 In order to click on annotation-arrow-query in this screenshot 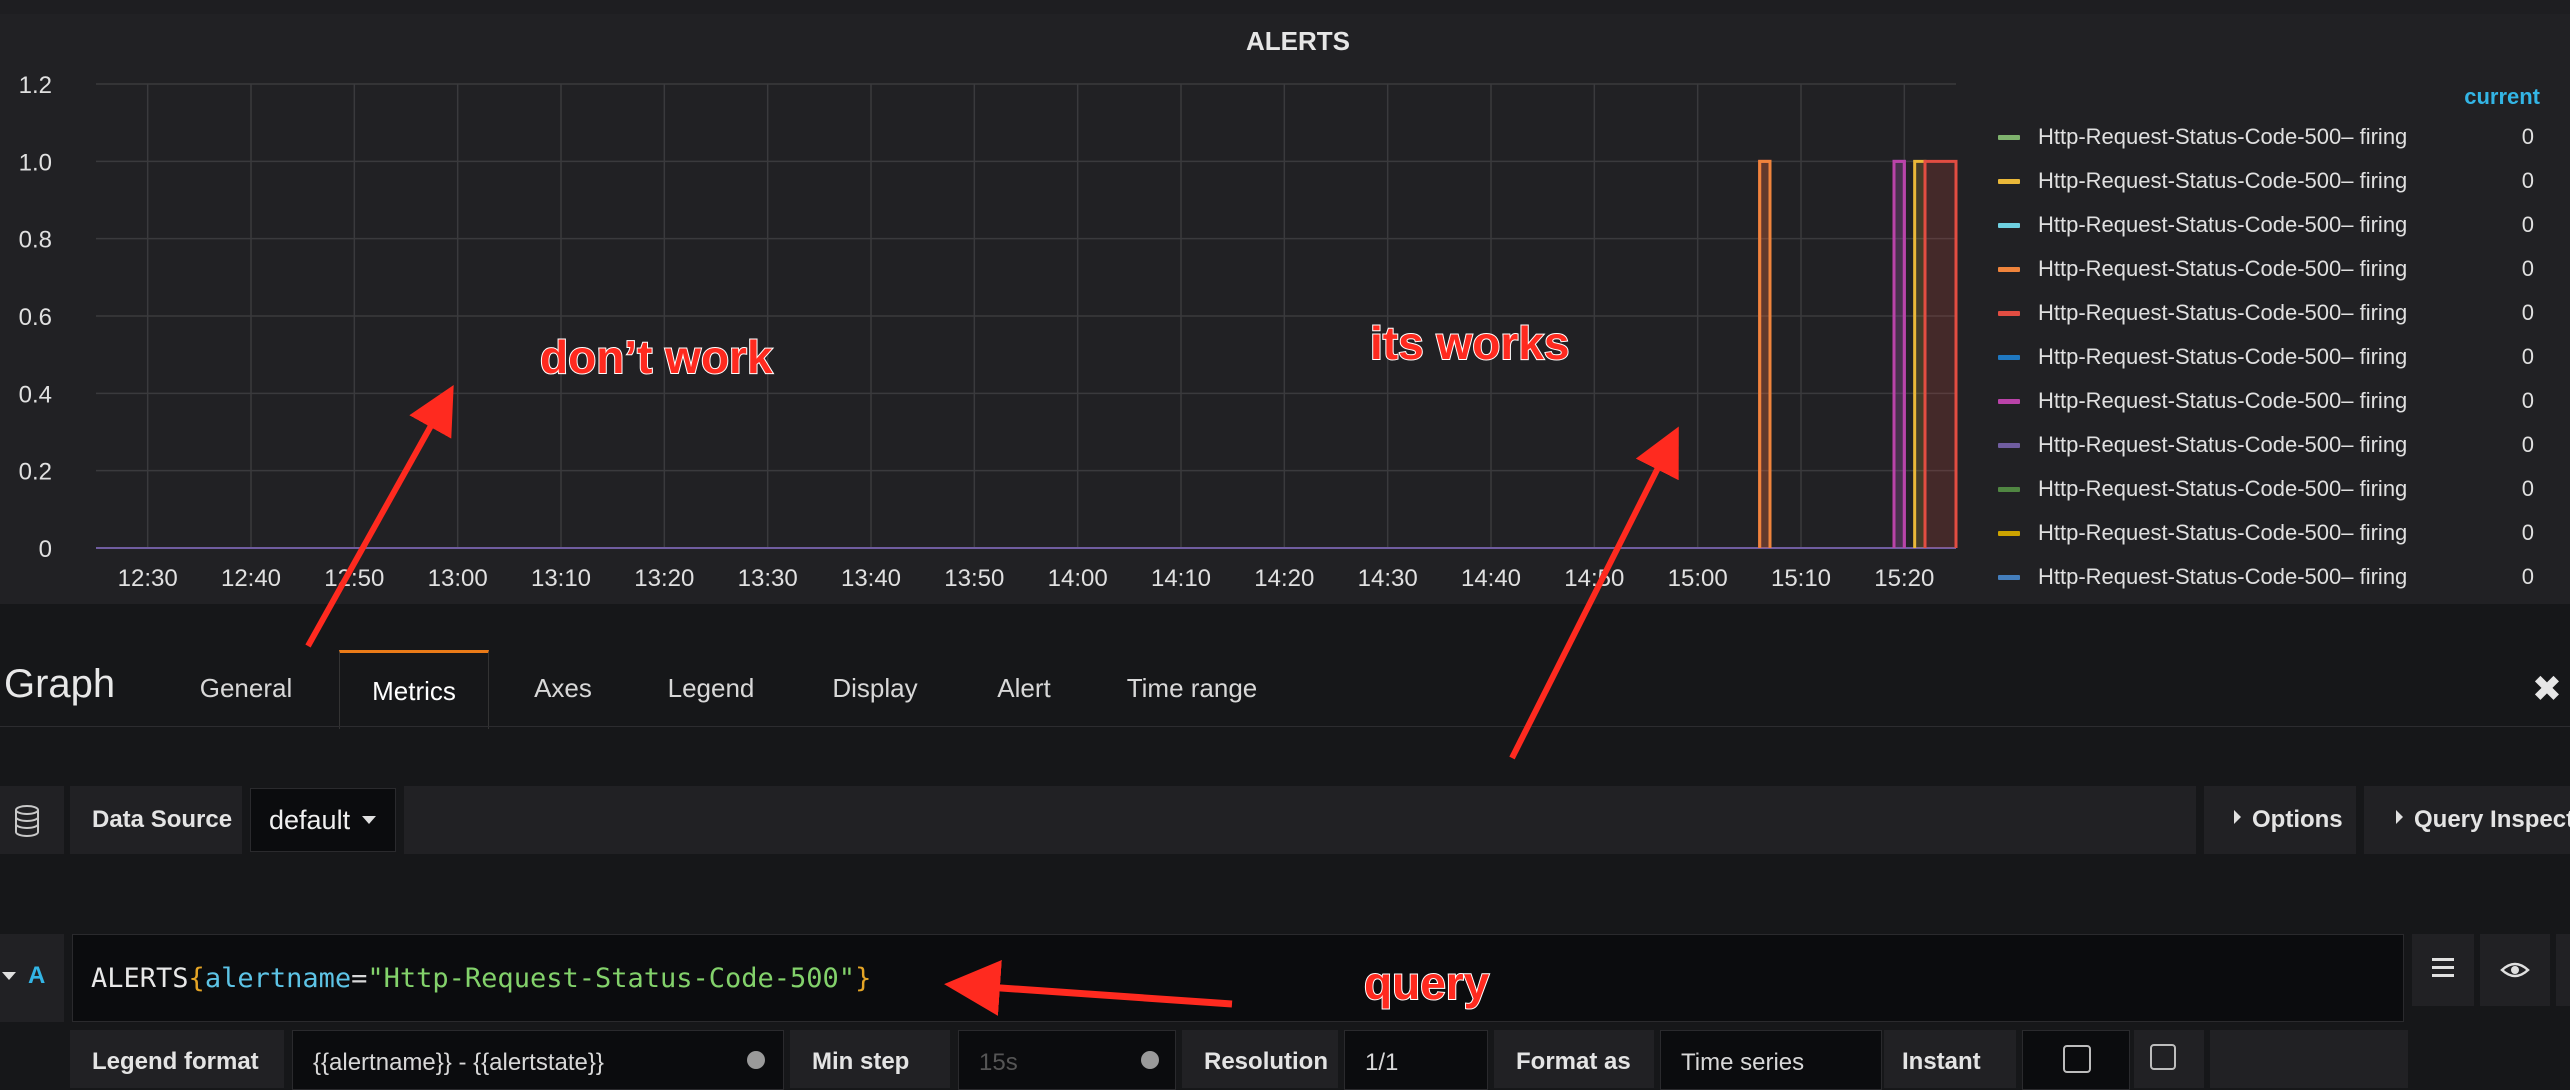, I will do `click(1088, 988)`.